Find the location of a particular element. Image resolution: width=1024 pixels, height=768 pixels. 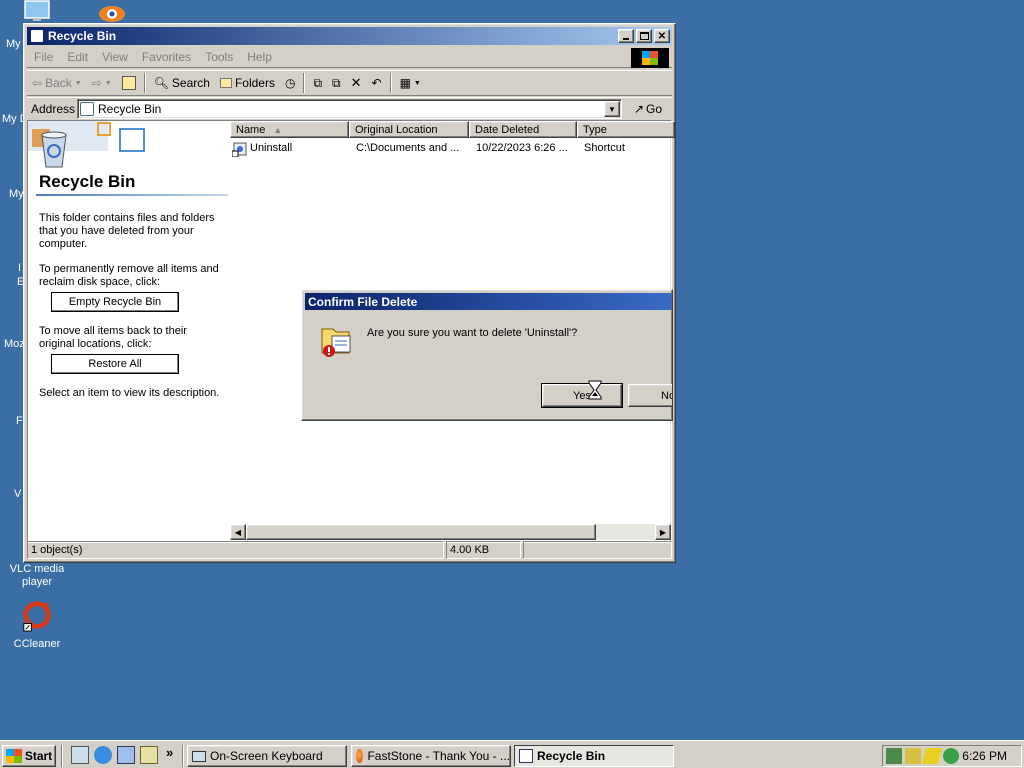

column-header-date-deleted: Date Deleted is located at coordinates (523, 129).